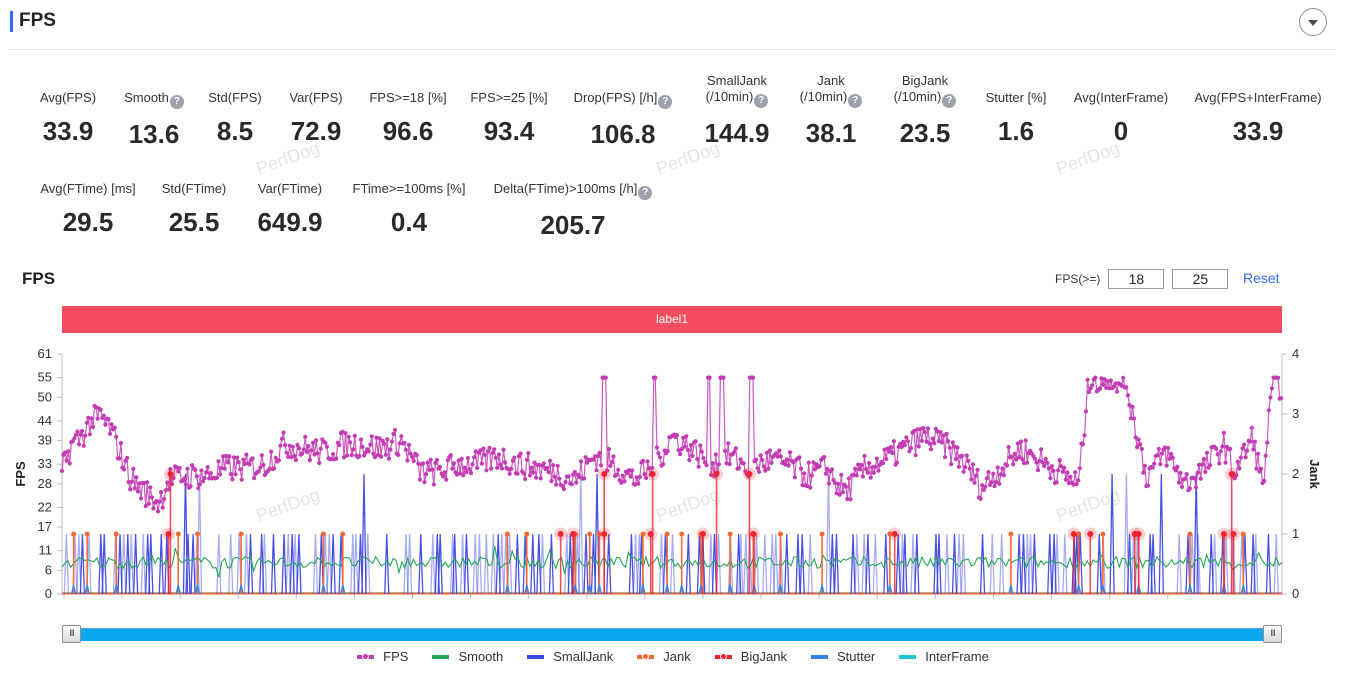 The width and height of the screenshot is (1346, 680). What do you see at coordinates (71, 634) in the screenshot?
I see `slider-handle-left` at bounding box center [71, 634].